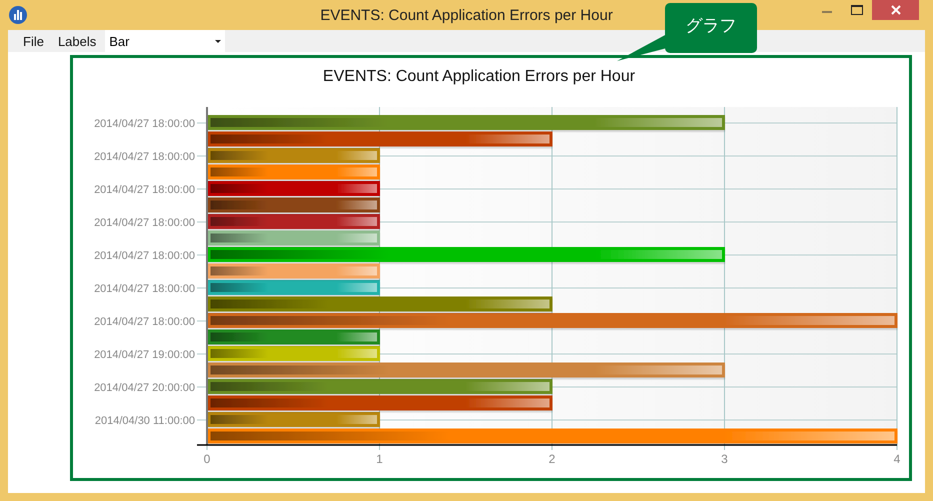 This screenshot has width=933, height=501. What do you see at coordinates (711, 28) in the screenshot?
I see `callout-label: グラフ` at bounding box center [711, 28].